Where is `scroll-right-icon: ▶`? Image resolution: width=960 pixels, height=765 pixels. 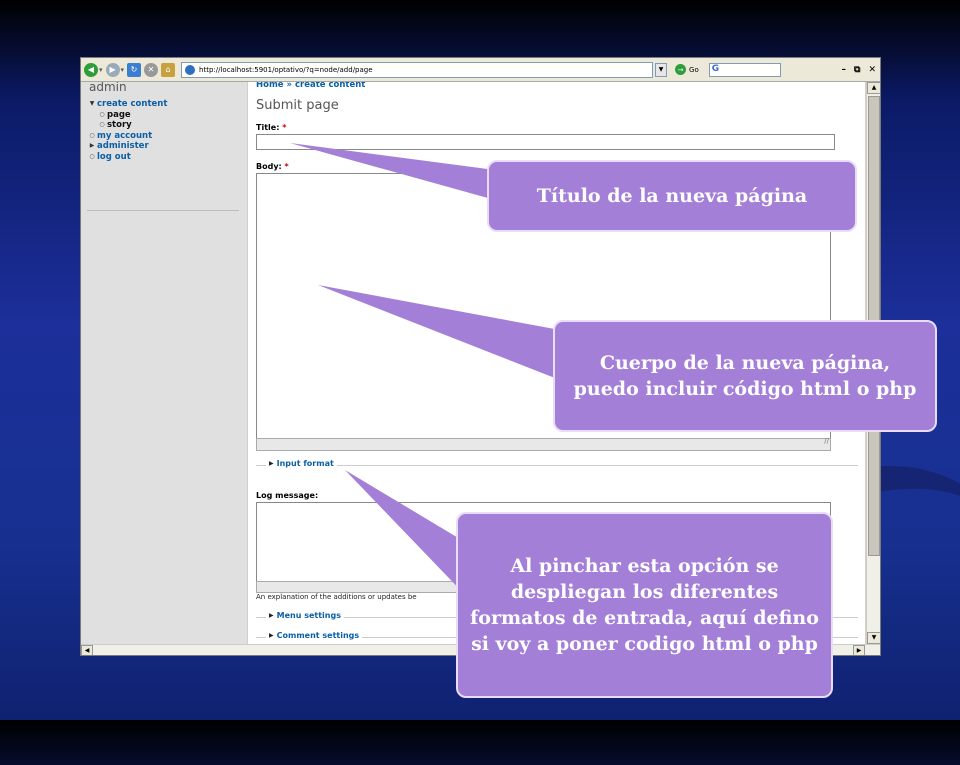 scroll-right-icon: ▶ is located at coordinates (859, 650).